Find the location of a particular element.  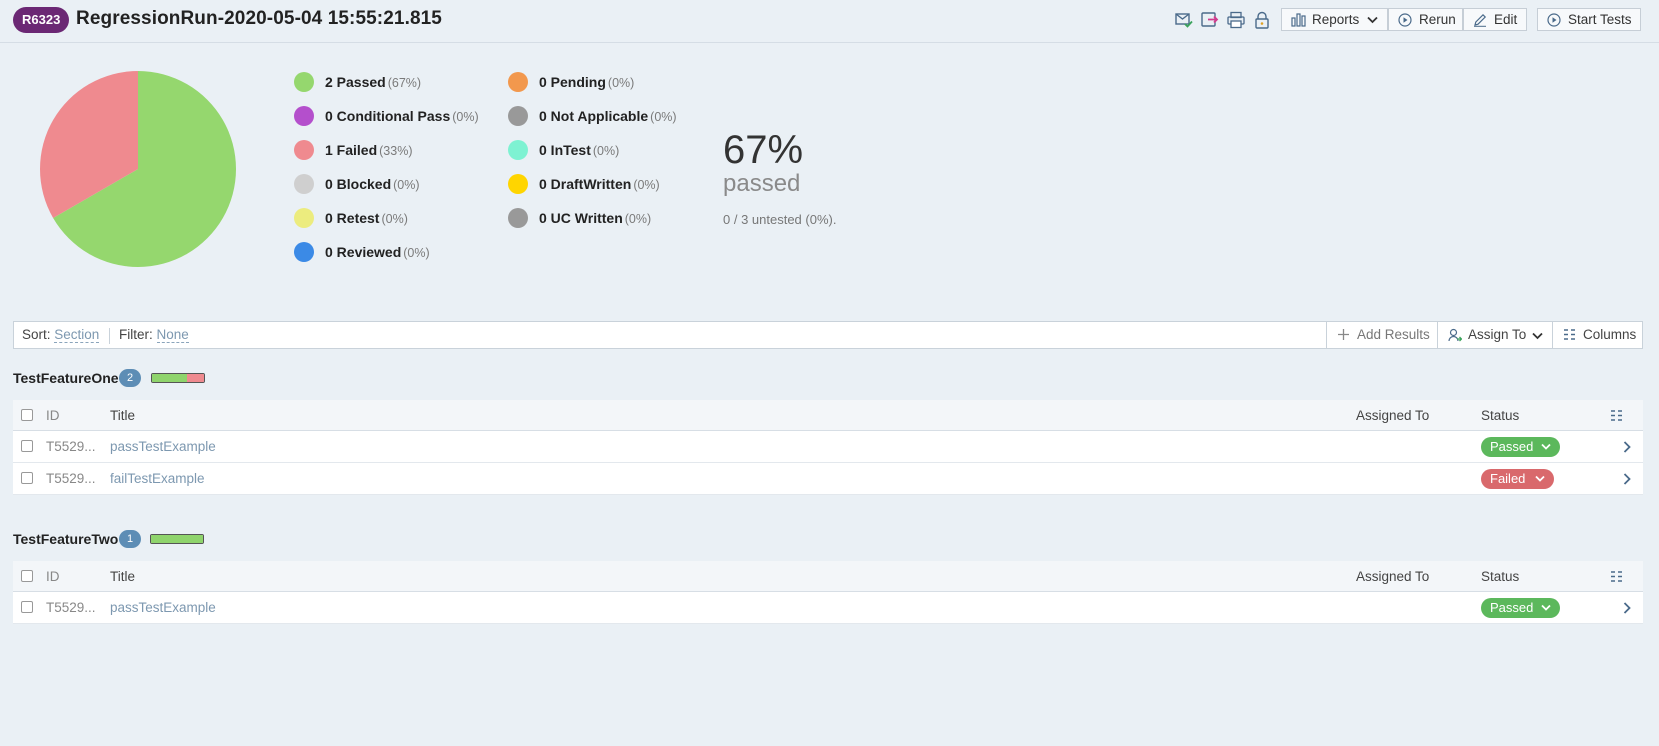

assign-to-label: Assign To is located at coordinates (1497, 334).